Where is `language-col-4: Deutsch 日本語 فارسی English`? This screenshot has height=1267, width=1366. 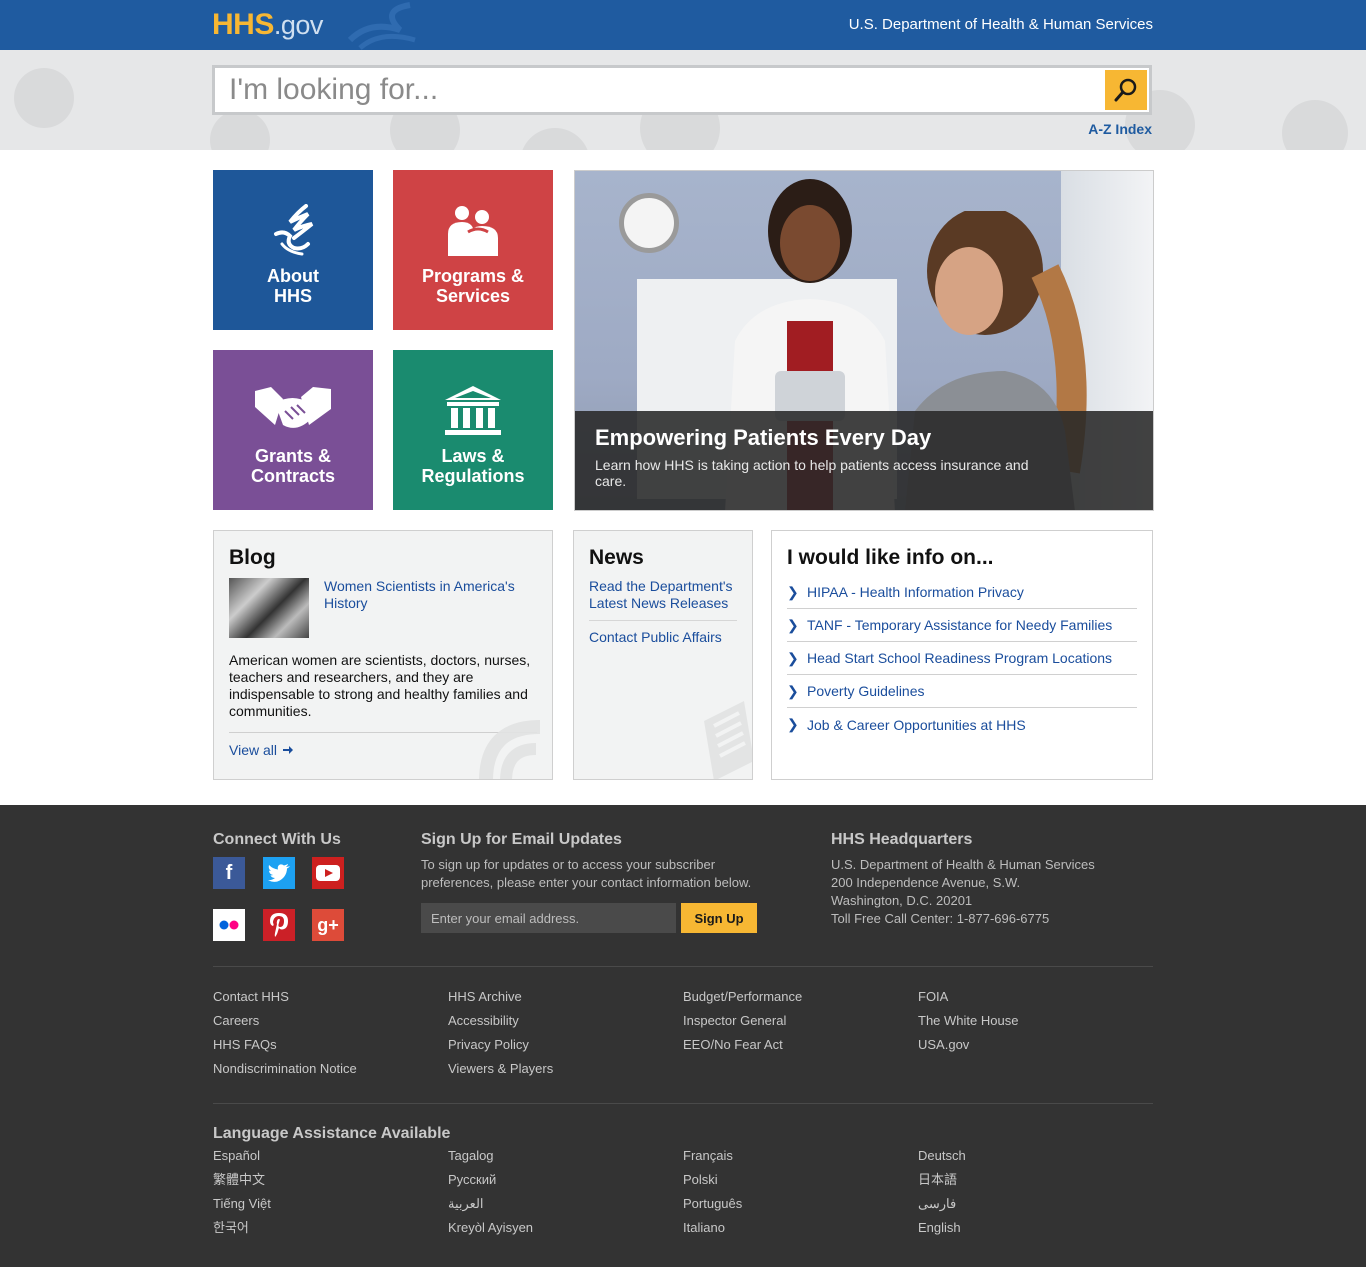
language-col-4: Deutsch 日本語 فارسی English is located at coordinates (942, 1192).